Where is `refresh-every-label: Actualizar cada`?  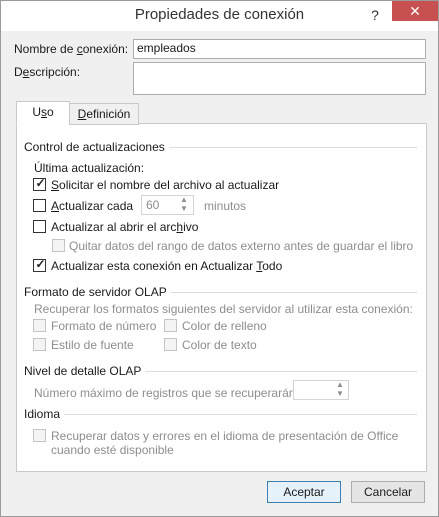
refresh-every-label: Actualizar cada is located at coordinates (92, 206).